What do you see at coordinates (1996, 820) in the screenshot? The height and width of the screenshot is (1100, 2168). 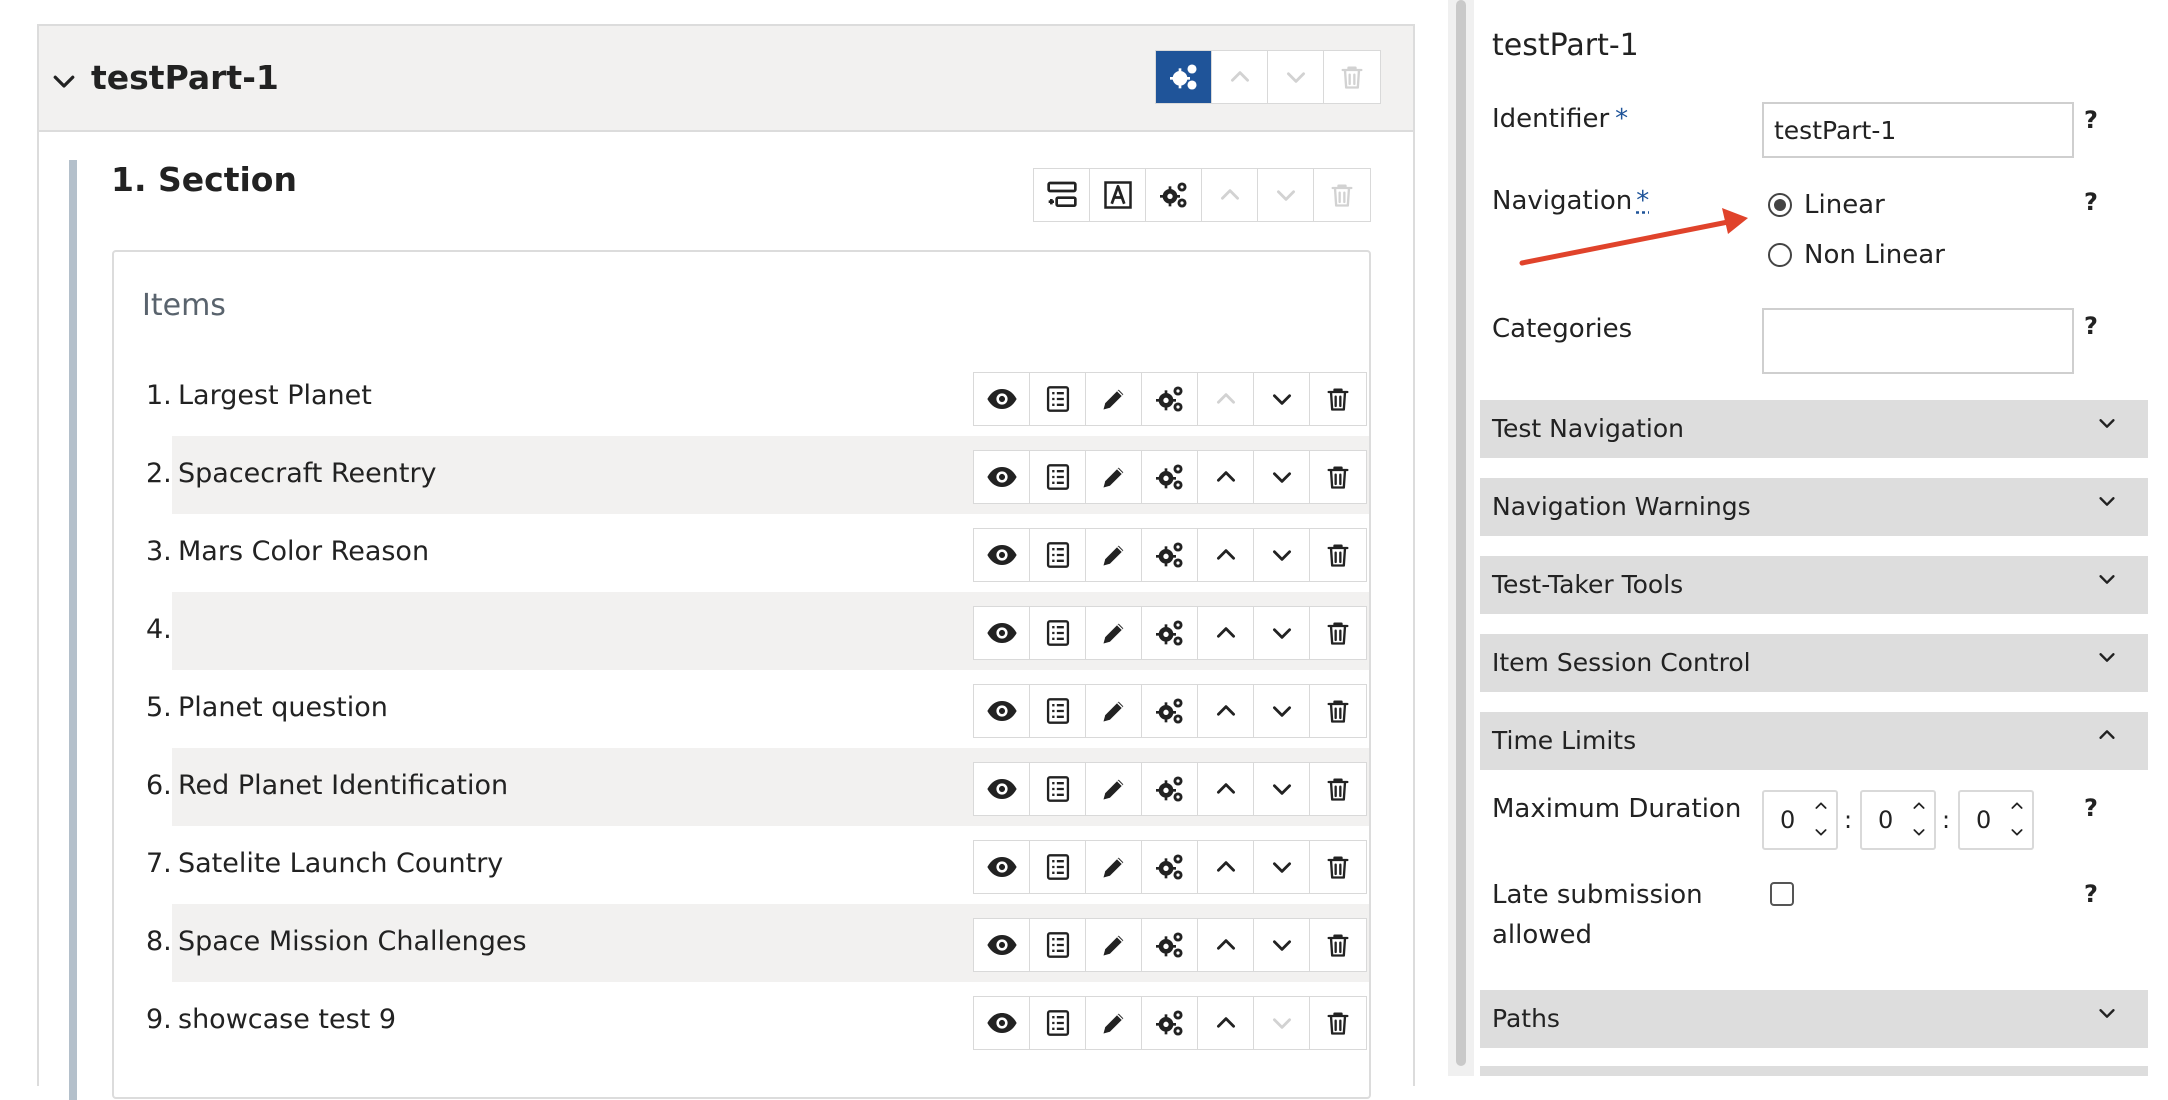 I see `duration-seconds-spinner: 0` at bounding box center [1996, 820].